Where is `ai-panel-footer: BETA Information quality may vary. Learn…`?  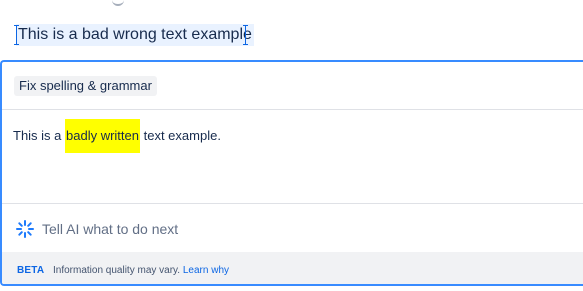 ai-panel-footer: BETA Information quality may vary. Learn… is located at coordinates (292, 268).